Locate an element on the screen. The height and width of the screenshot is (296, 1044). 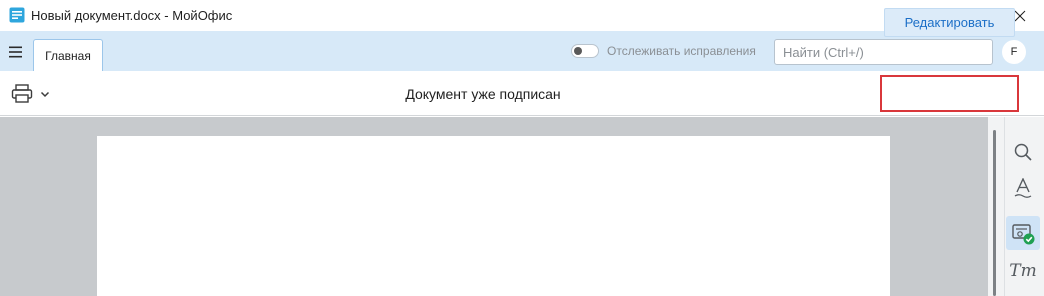
chevron-down-icon is located at coordinates (45, 94).